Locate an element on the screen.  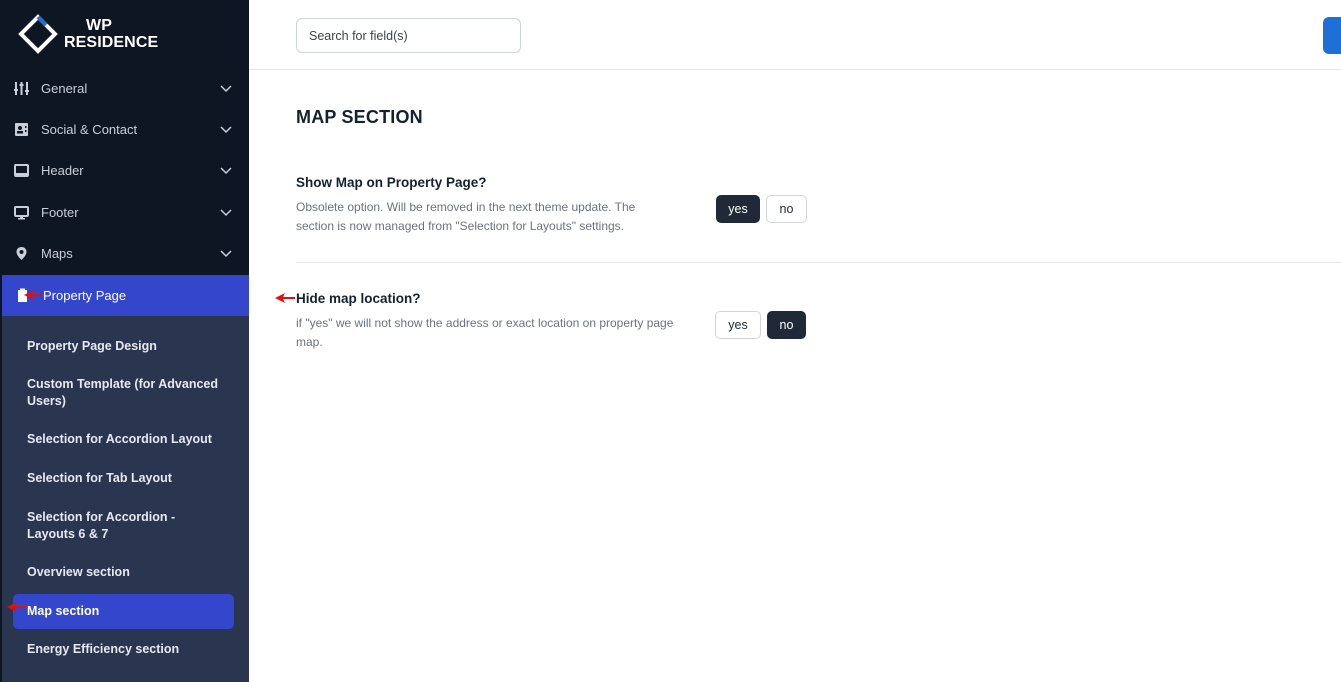
sidebar-item-maps: Maps is located at coordinates (124, 253).